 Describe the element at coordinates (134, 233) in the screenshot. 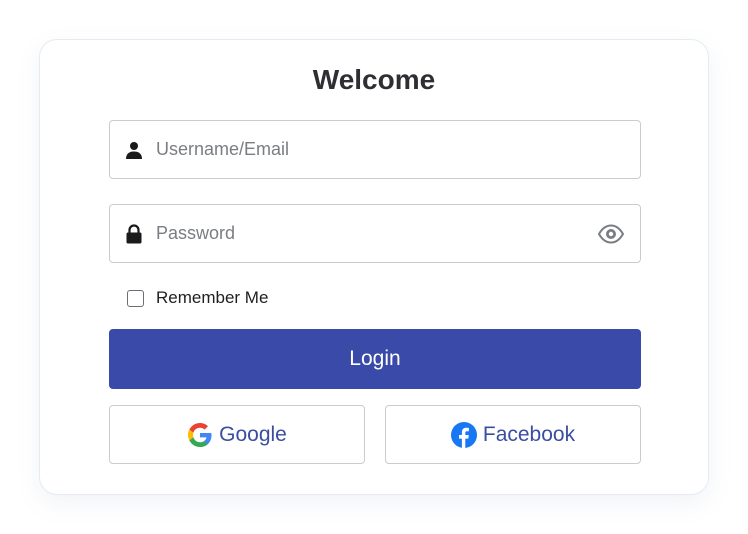

I see `lock-icon` at that location.